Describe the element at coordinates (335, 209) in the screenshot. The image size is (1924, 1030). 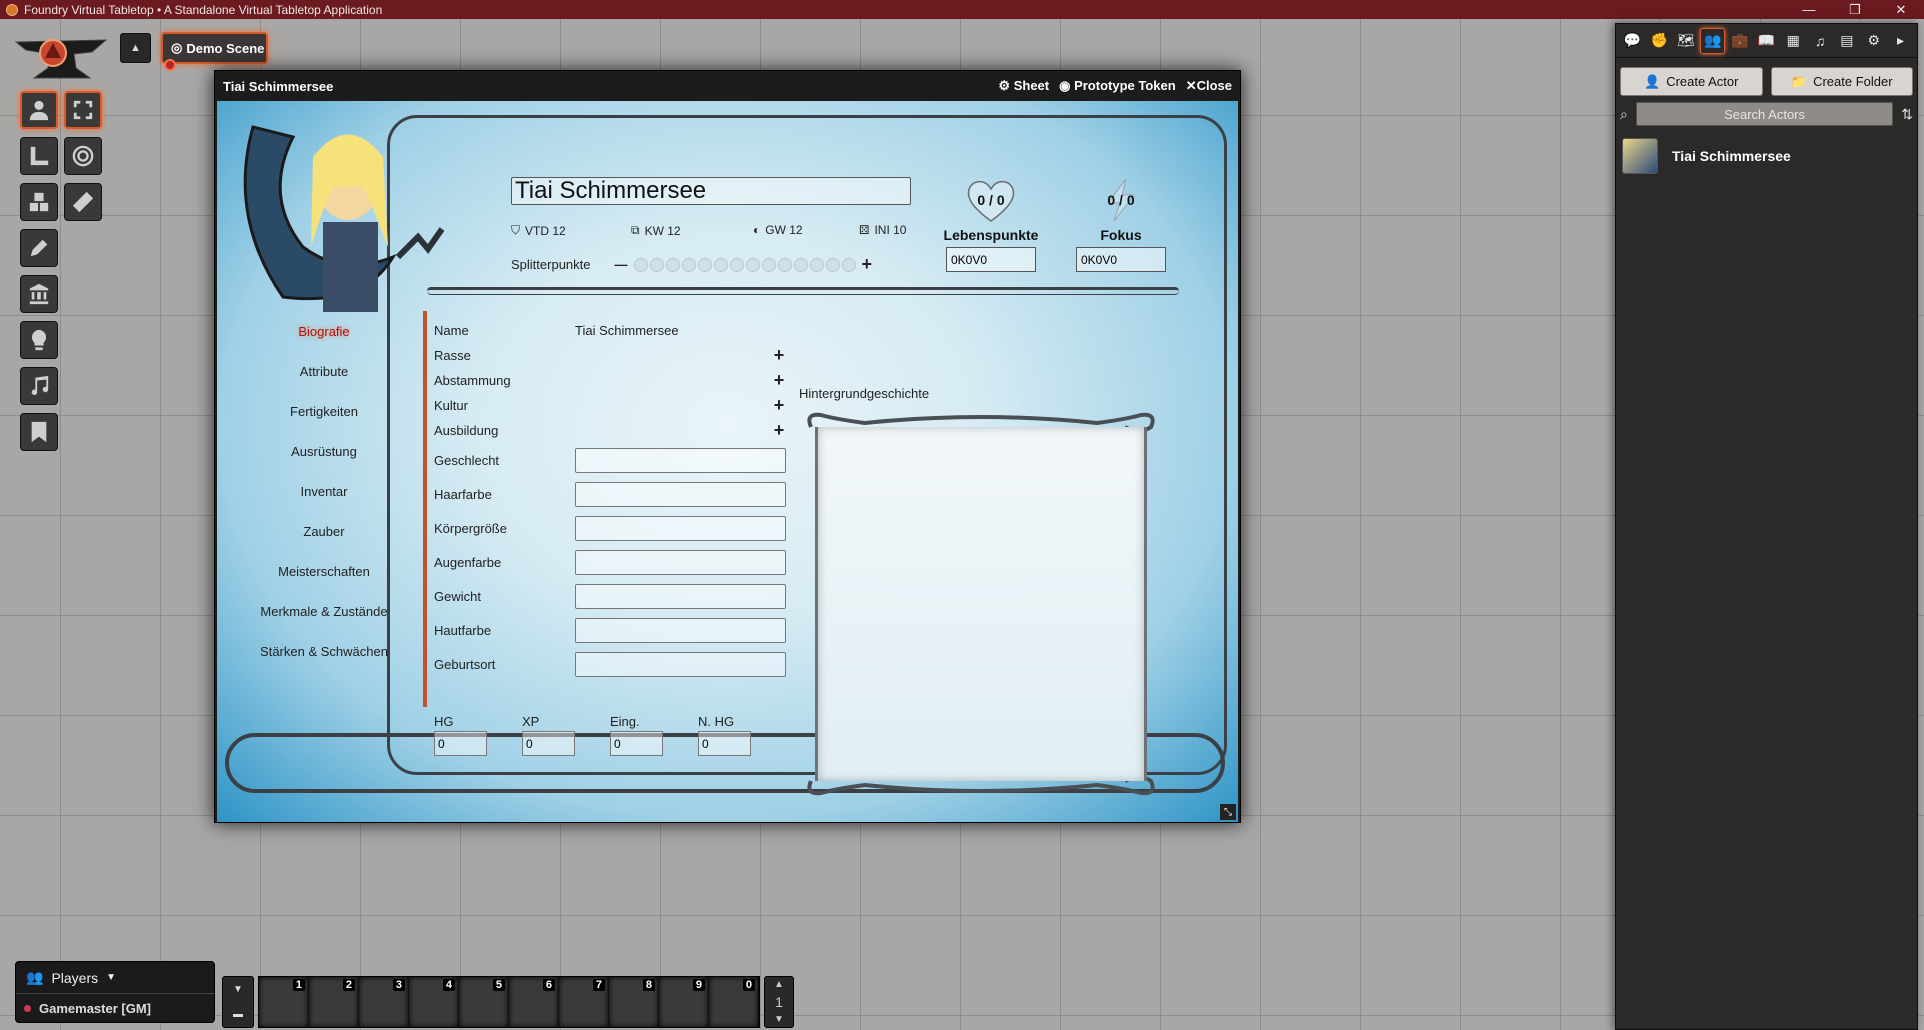
I see `character-portrait` at that location.